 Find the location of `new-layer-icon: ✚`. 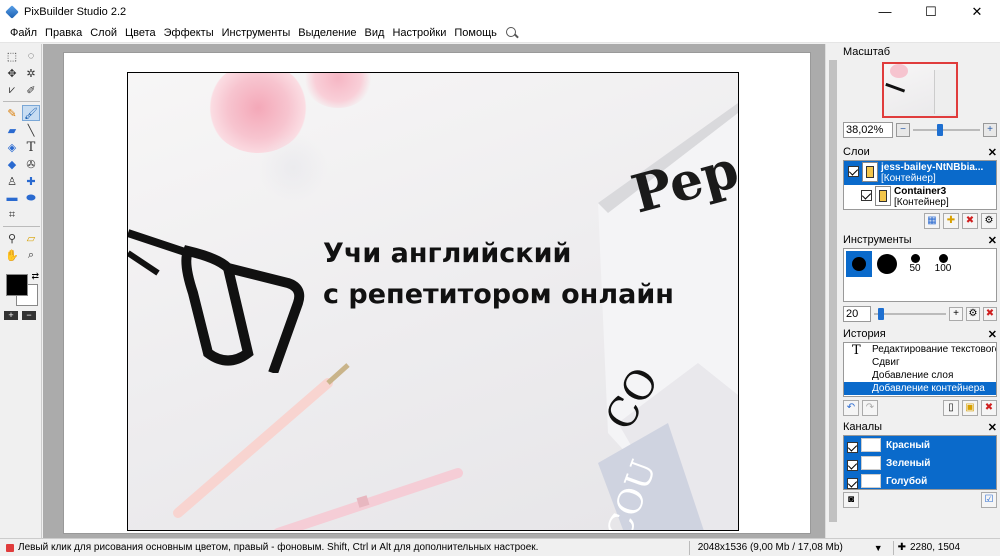

new-layer-icon: ✚ is located at coordinates (951, 221).